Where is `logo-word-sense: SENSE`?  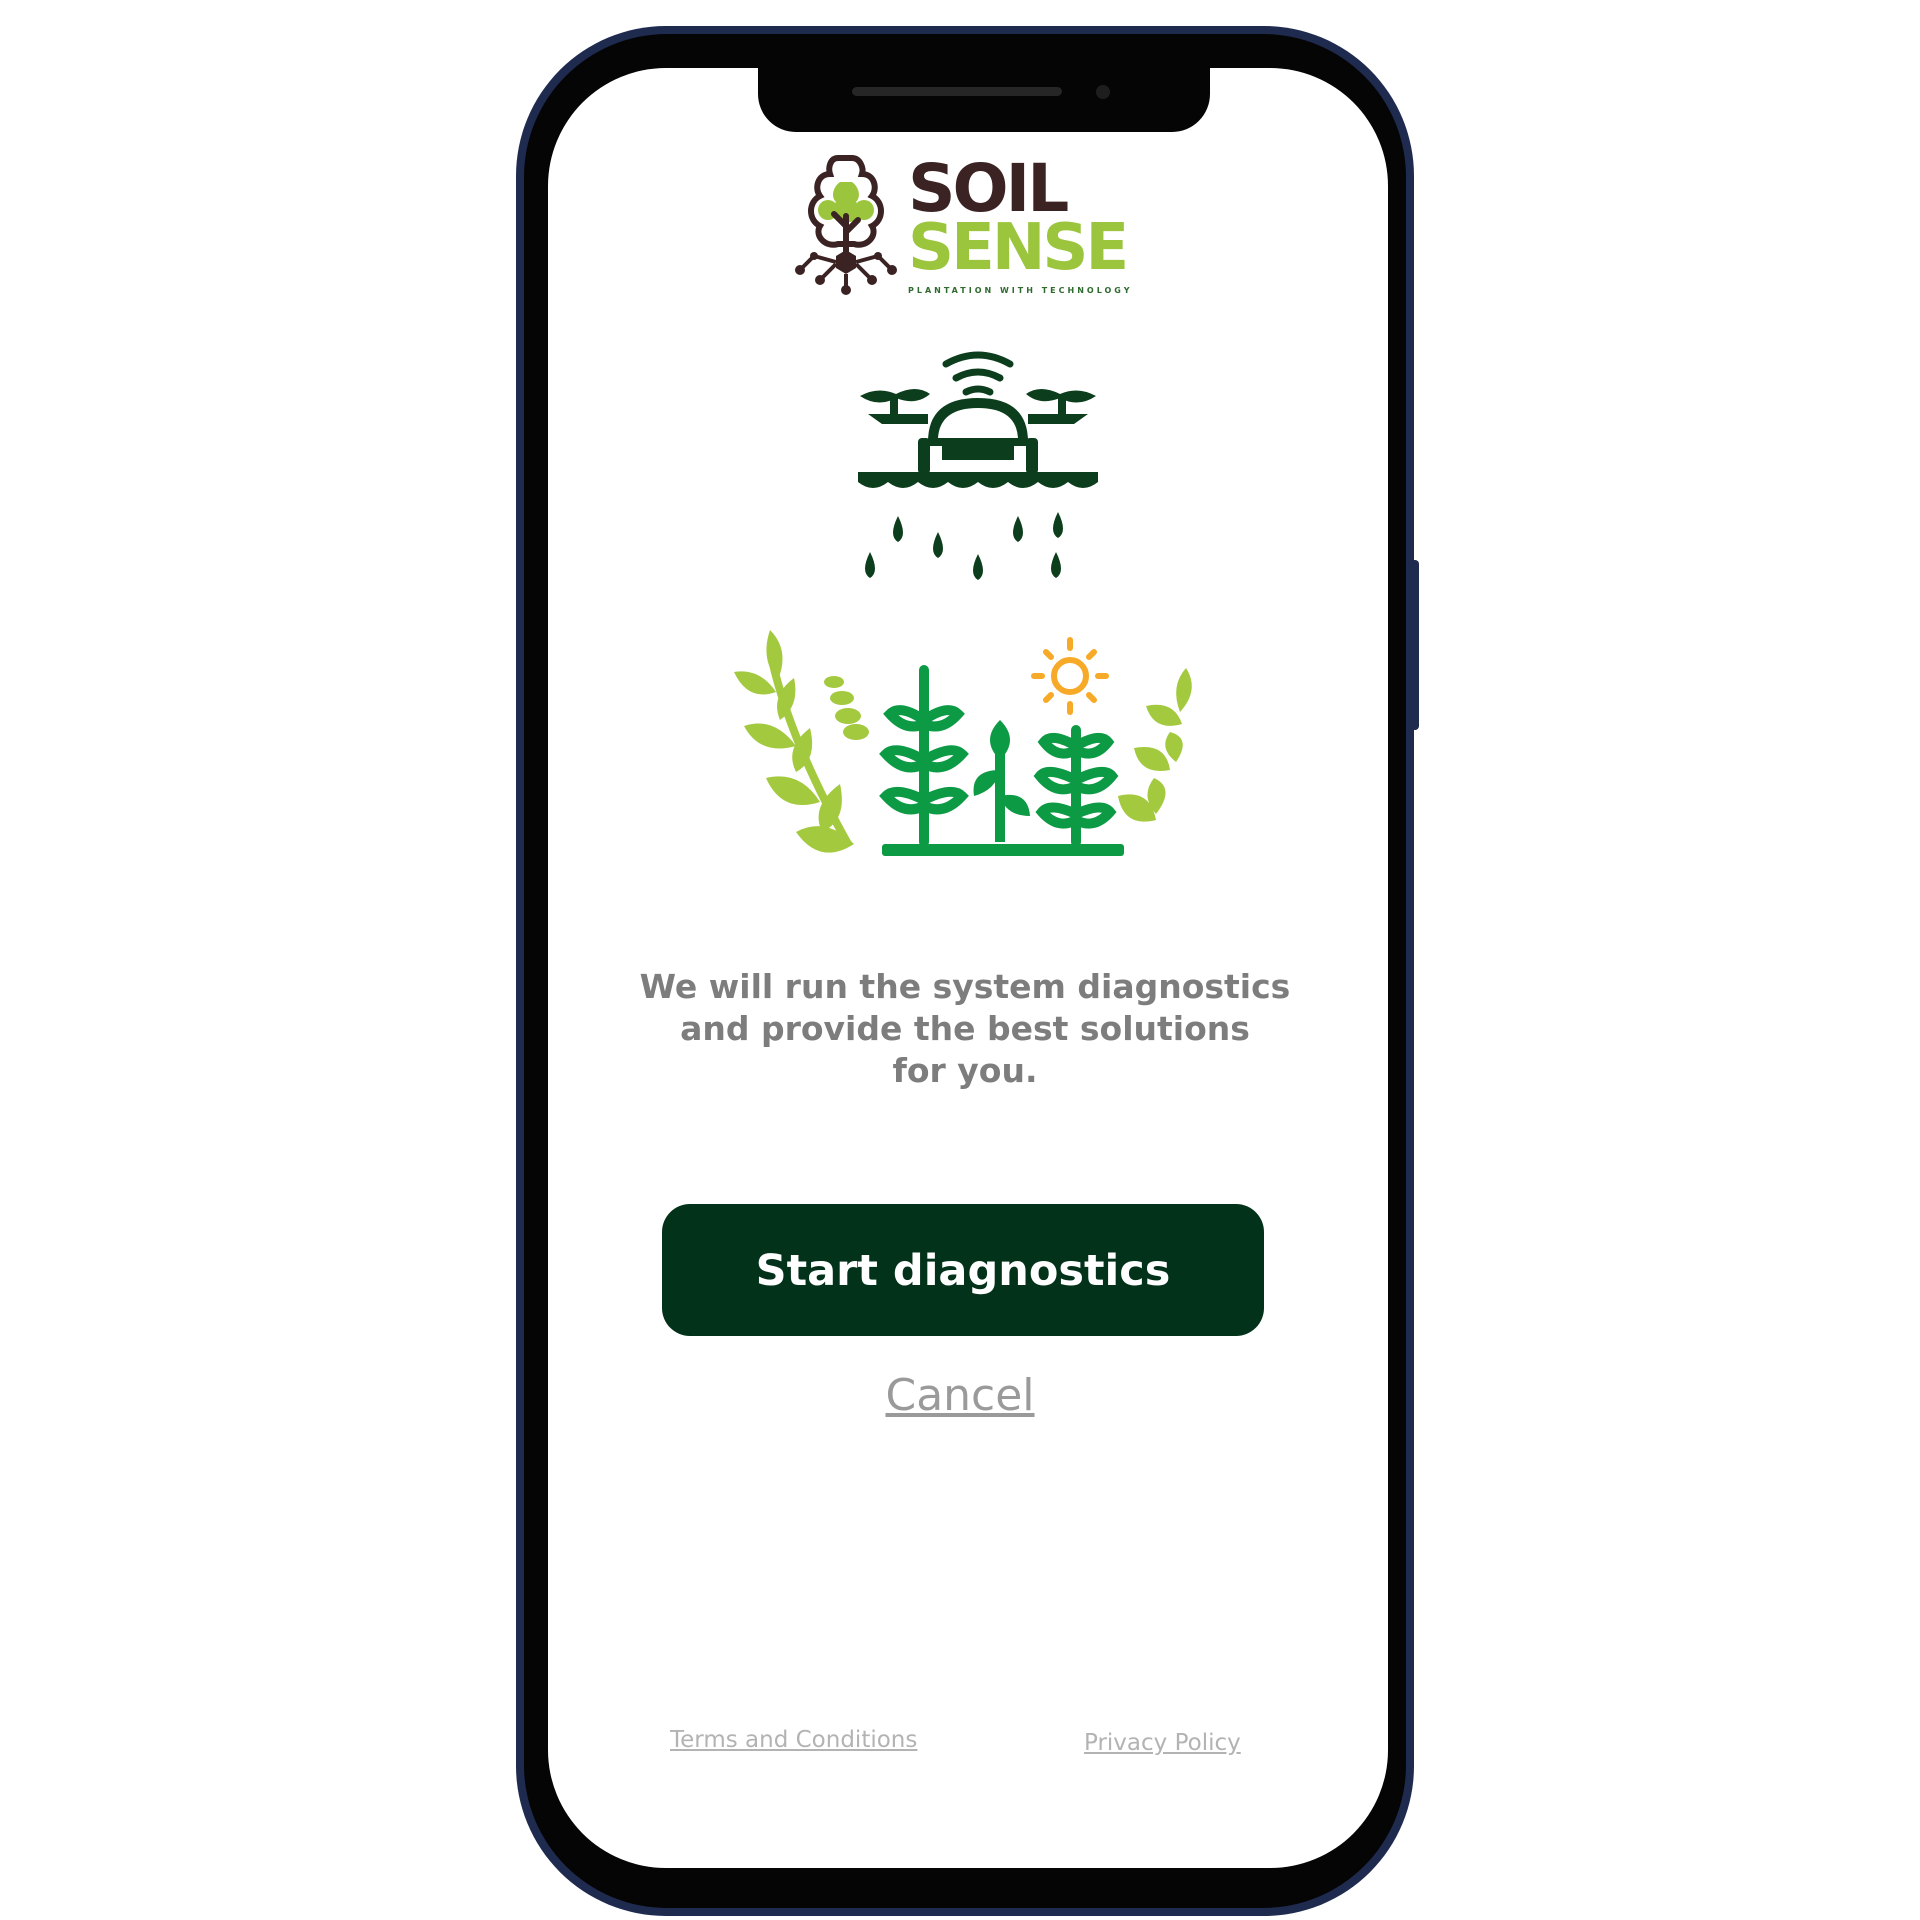 logo-word-sense: SENSE is located at coordinates (1018, 248).